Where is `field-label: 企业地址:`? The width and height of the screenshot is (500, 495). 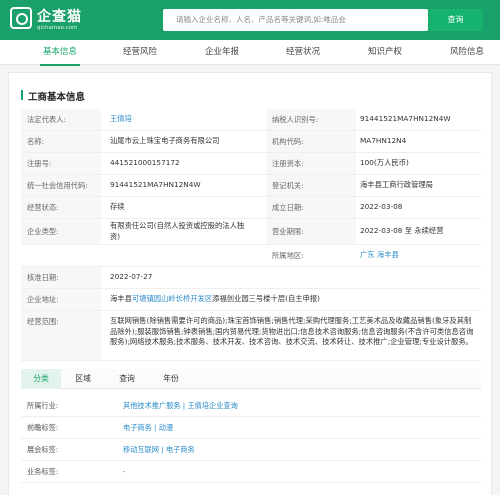 field-label: 企业地址: is located at coordinates (61, 299).